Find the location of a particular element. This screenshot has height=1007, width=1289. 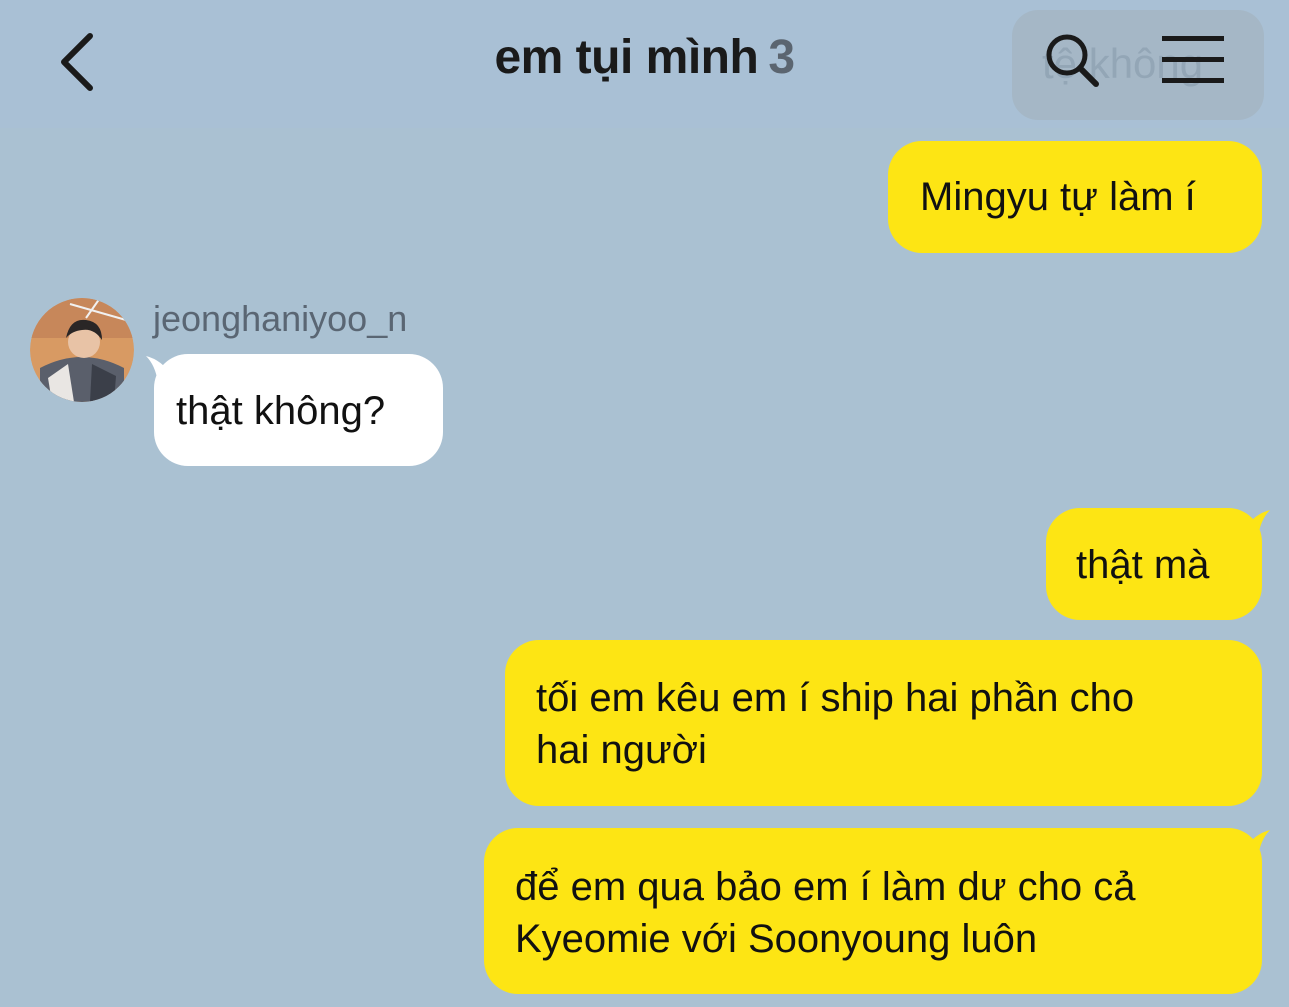

search-button is located at coordinates (1072, 60).